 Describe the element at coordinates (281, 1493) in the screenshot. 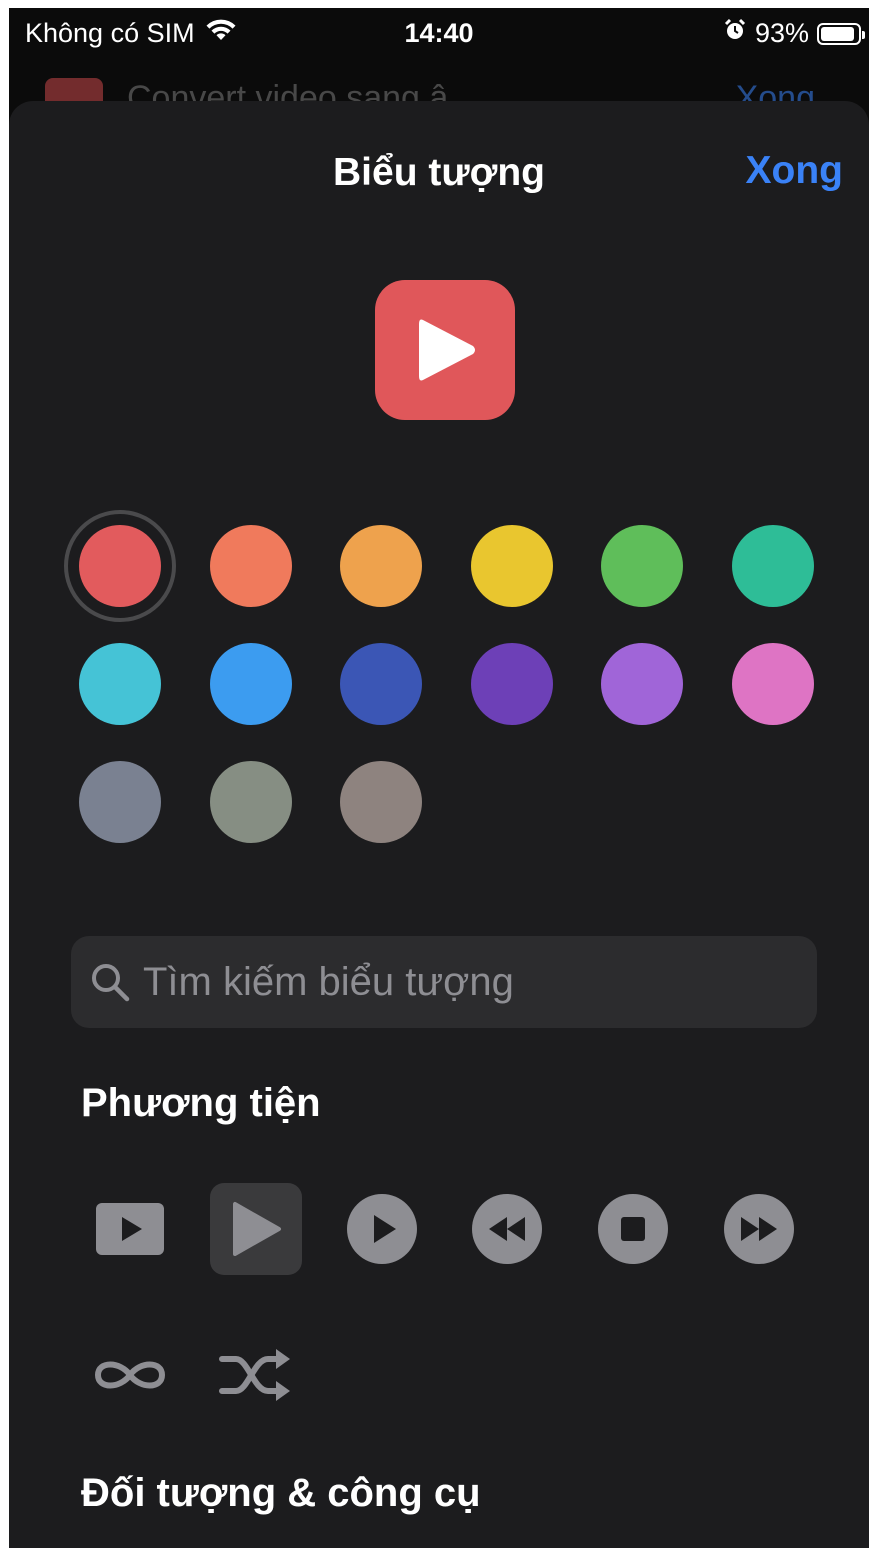

I see `section-title-objects-tools: Đối tượng & công cụ` at that location.